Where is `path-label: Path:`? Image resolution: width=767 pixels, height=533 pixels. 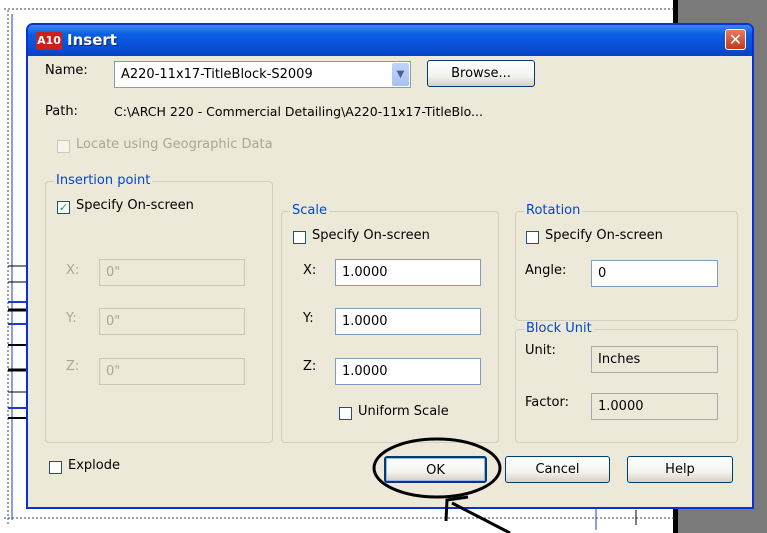 path-label: Path: is located at coordinates (61, 111).